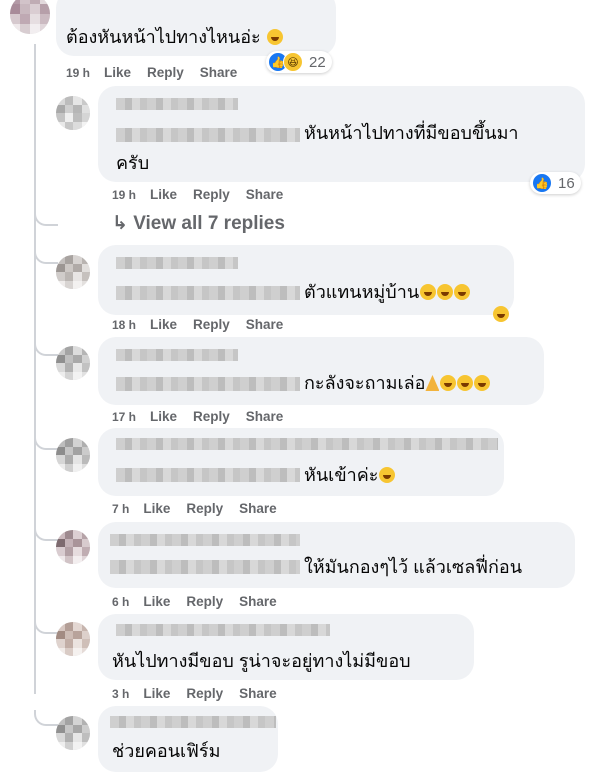  Describe the element at coordinates (120, 694) in the screenshot. I see `comment-time: 3 h` at that location.